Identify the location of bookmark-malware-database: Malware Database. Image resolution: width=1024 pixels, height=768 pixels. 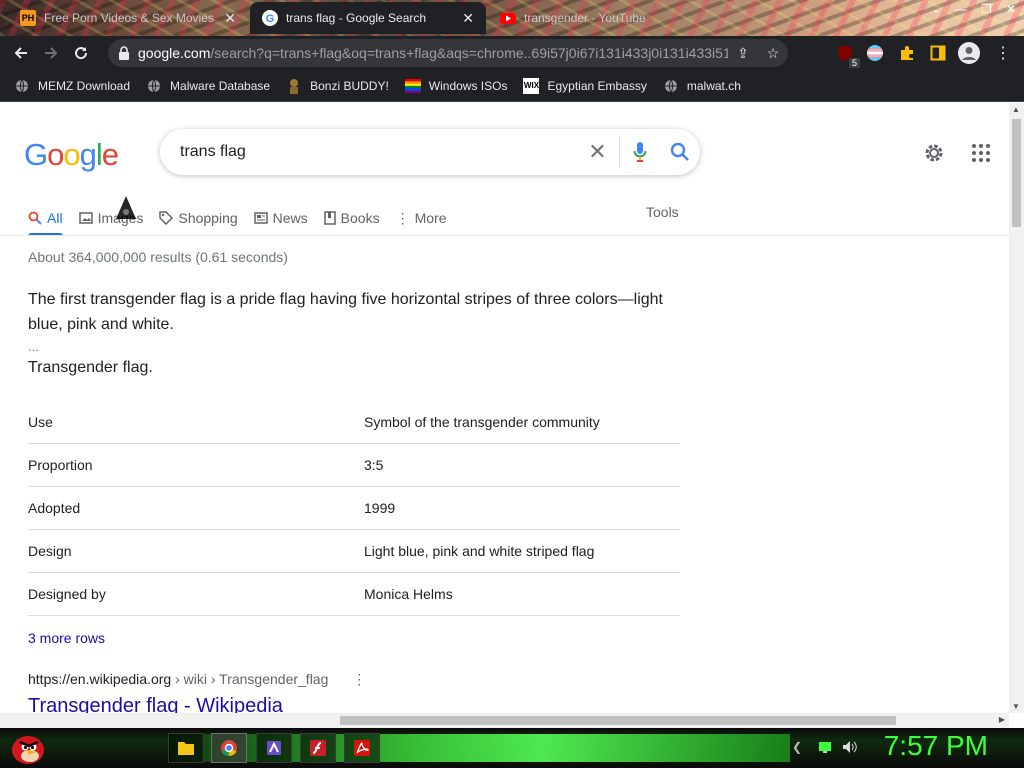
(208, 86).